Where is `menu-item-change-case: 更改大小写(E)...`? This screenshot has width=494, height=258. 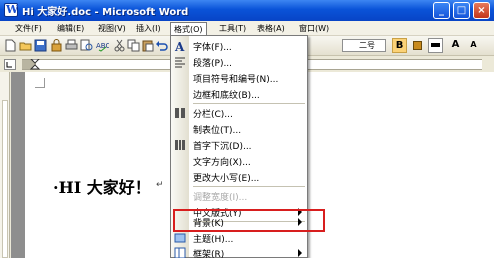 menu-item-change-case: 更改大小写(E)... is located at coordinates (239, 177).